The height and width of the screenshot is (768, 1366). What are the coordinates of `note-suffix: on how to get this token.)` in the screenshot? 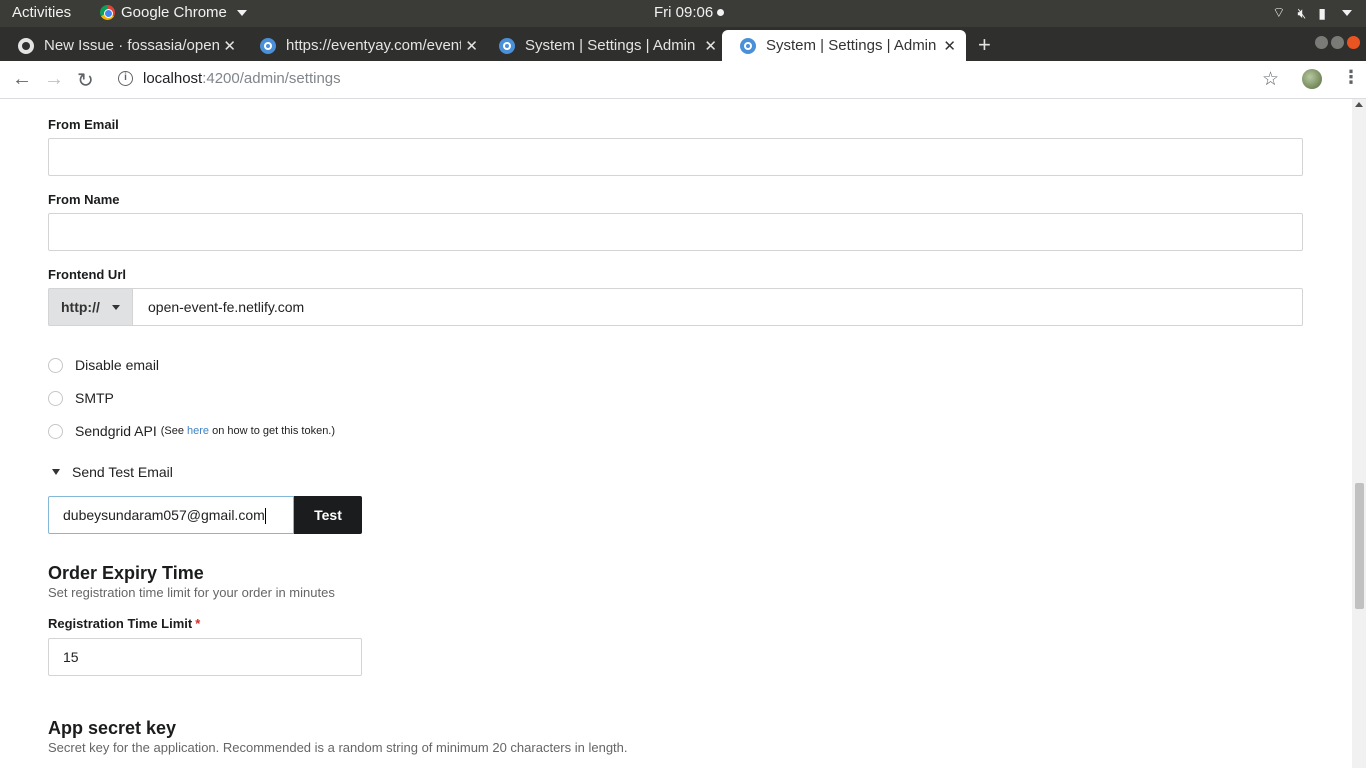 It's located at (272, 431).